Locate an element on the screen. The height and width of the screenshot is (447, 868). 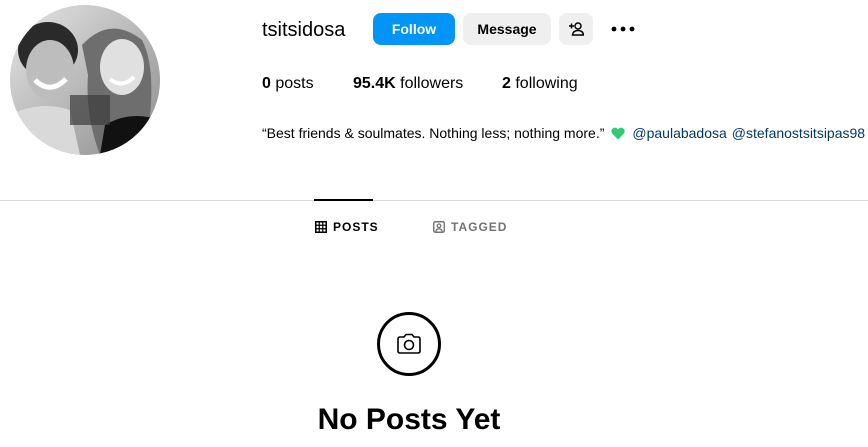
avatar-photo is located at coordinates (85, 80).